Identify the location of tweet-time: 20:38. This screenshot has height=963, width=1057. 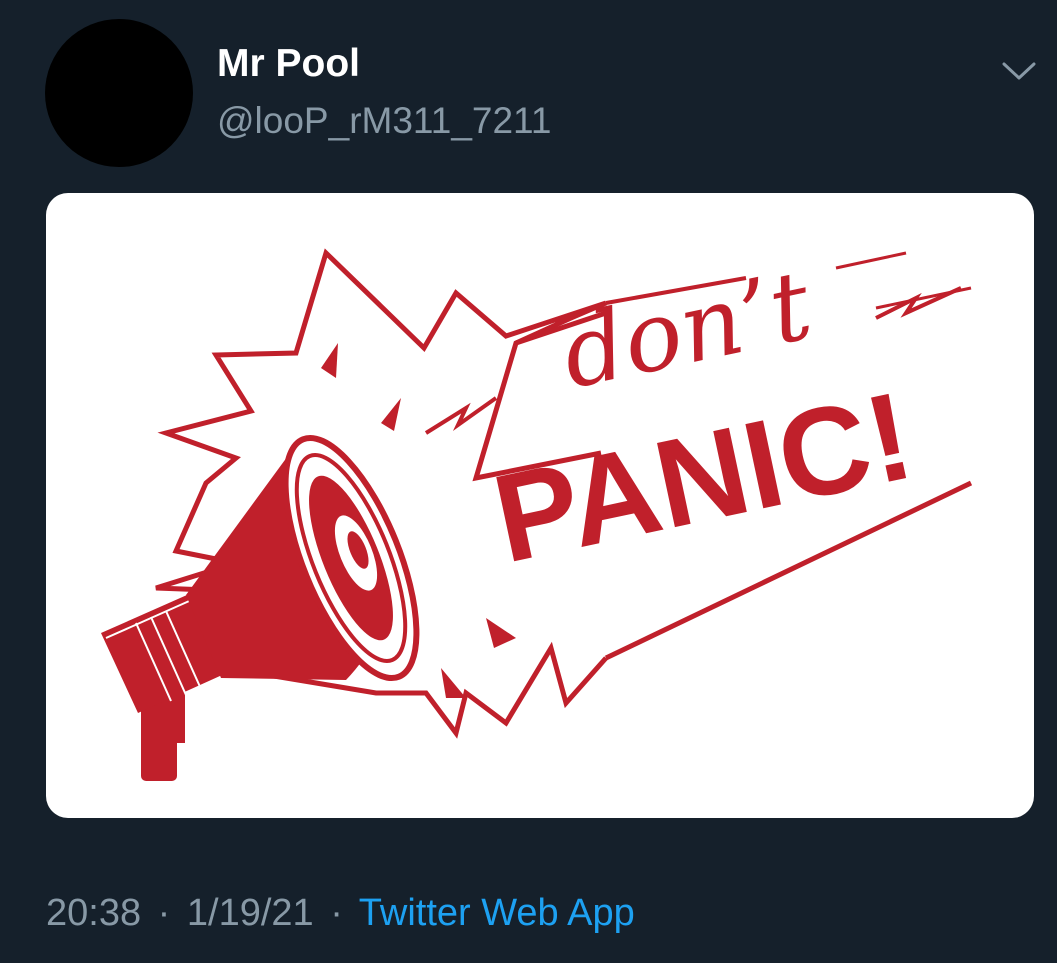
(93, 913).